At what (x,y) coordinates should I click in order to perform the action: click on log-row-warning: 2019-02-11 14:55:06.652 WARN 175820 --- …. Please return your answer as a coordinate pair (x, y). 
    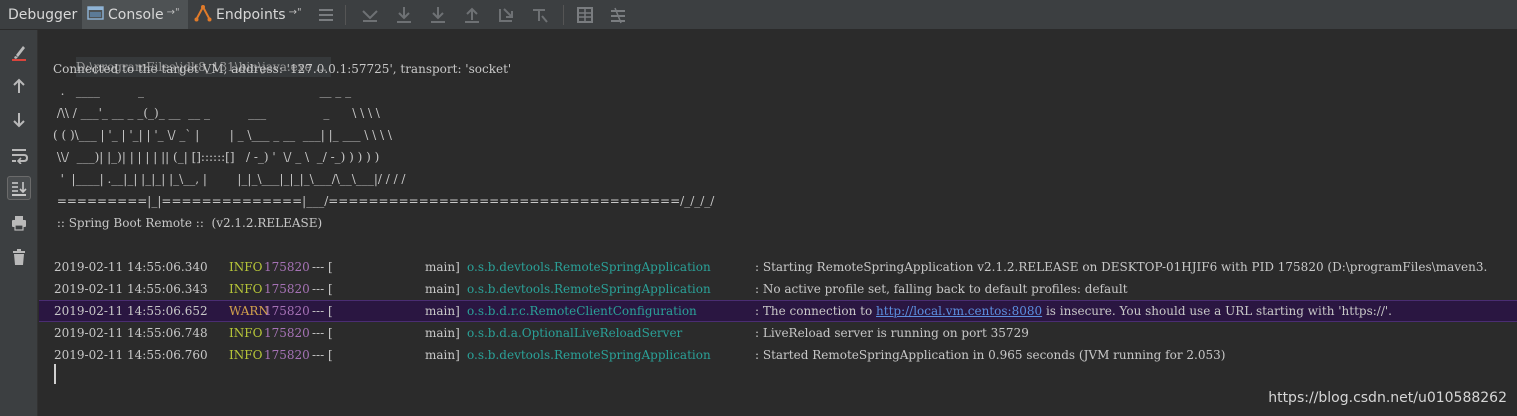
    Looking at the image, I should click on (778, 311).